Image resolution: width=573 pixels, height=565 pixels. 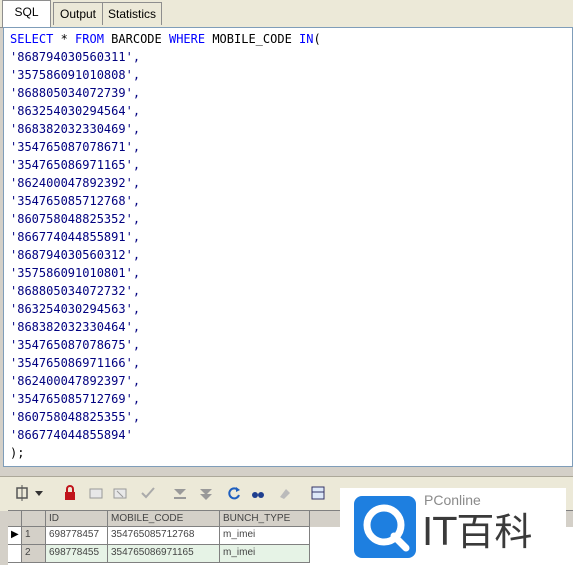 What do you see at coordinates (15, 554) in the screenshot?
I see `row-indicator` at bounding box center [15, 554].